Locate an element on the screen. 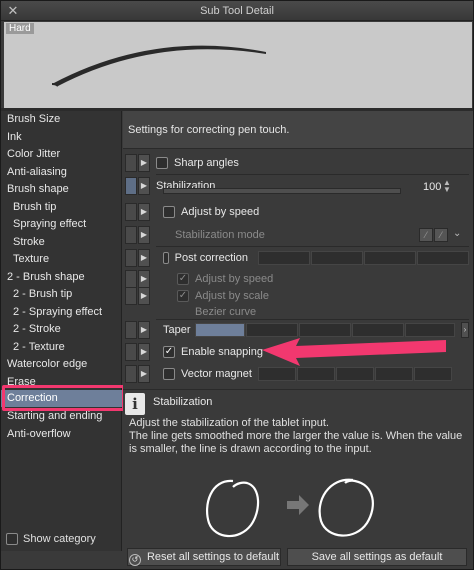  save-label: Save all settings as default is located at coordinates (377, 557).